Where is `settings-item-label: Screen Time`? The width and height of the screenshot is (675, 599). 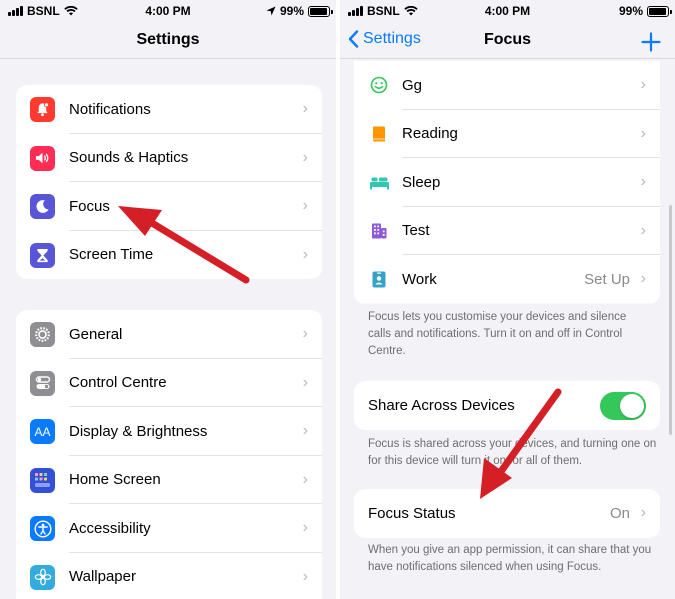 settings-item-label: Screen Time is located at coordinates (111, 255).